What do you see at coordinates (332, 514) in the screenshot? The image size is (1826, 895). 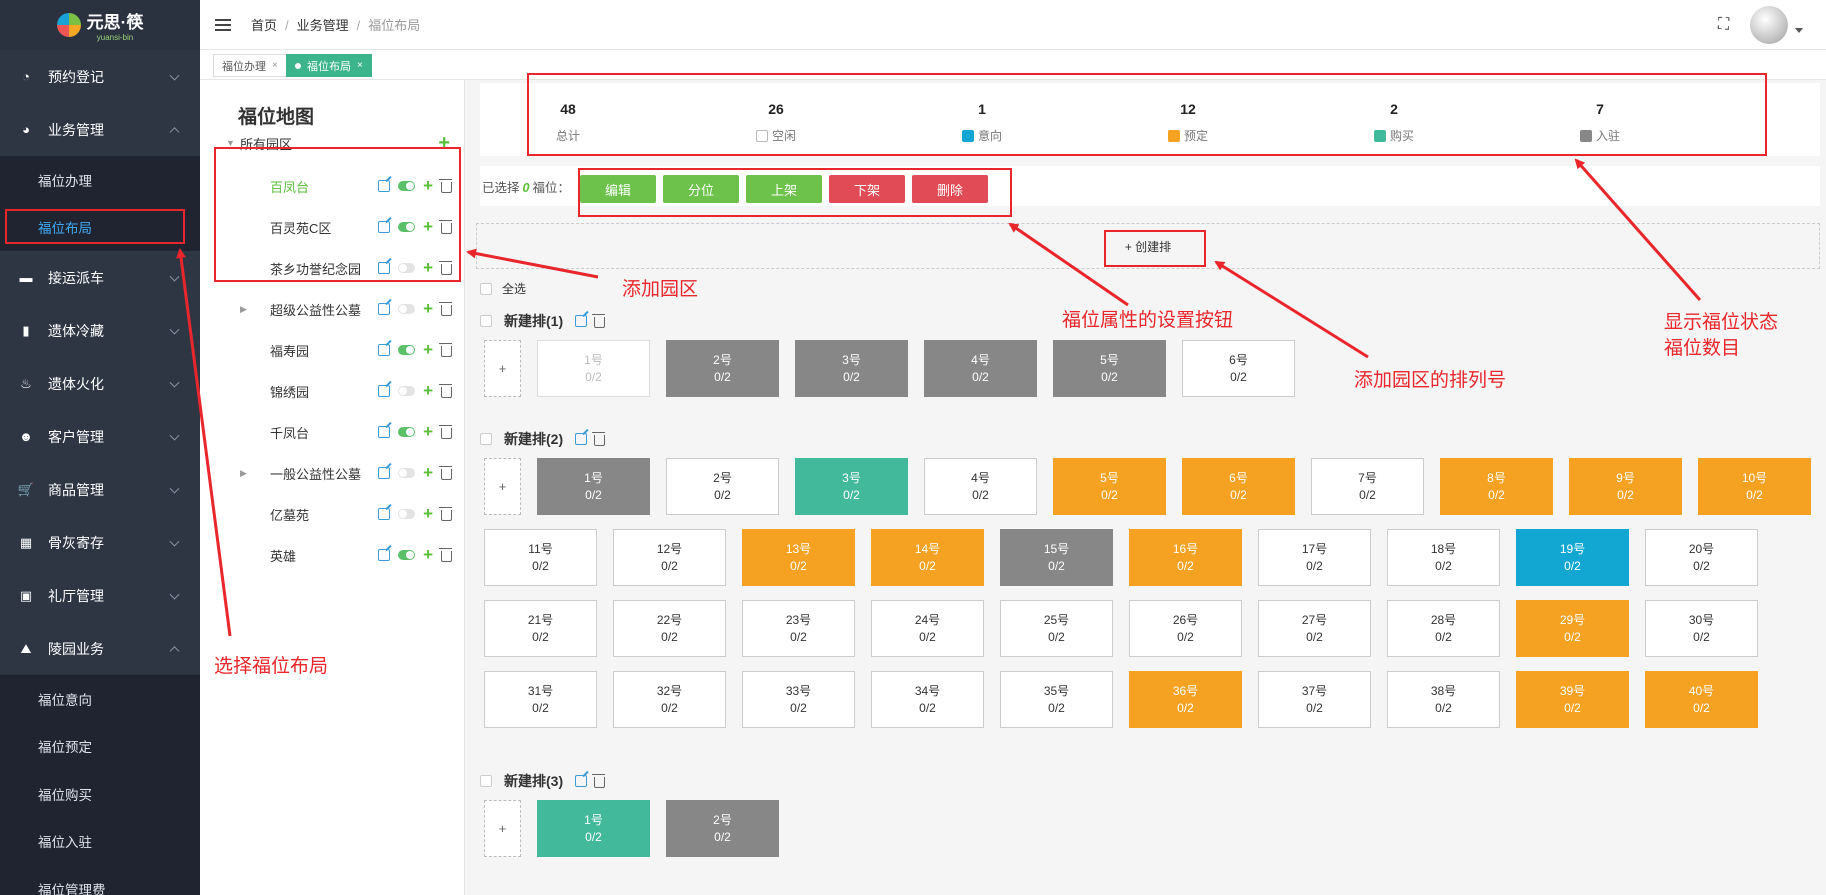 I see `tree-node-park: 亿墓苑 +` at bounding box center [332, 514].